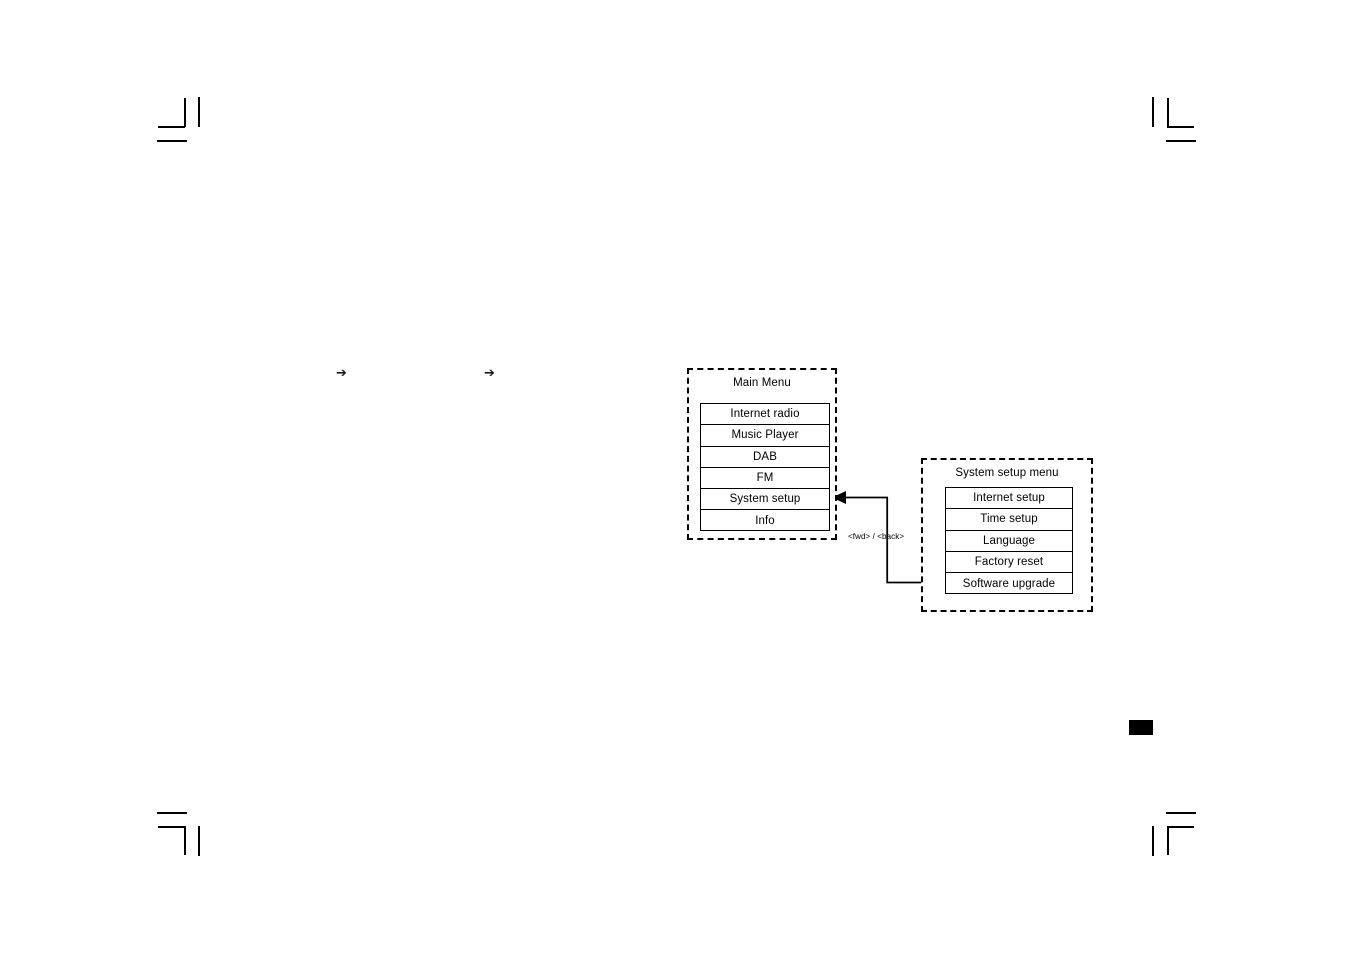 This screenshot has width=1351, height=954. What do you see at coordinates (765, 457) in the screenshot?
I see `main-menu-item-dab: DAB` at bounding box center [765, 457].